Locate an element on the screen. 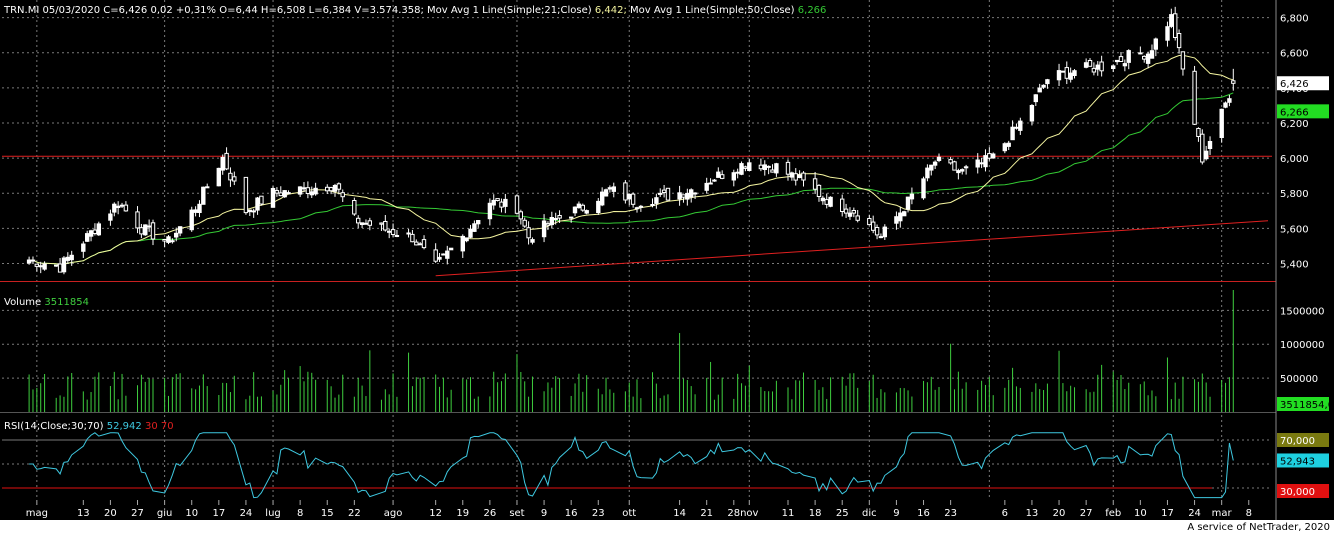 This screenshot has width=1334, height=535. price-axis-label: 5,800 is located at coordinates (1294, 194).